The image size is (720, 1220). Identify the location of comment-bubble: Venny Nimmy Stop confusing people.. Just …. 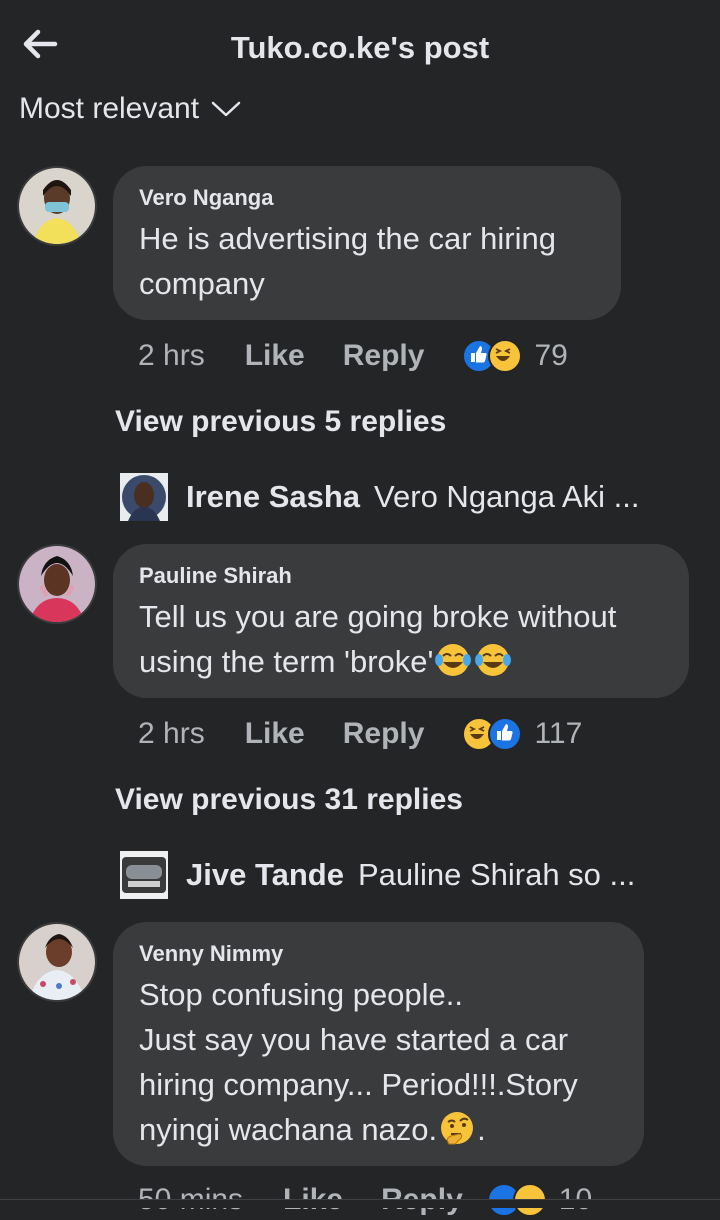
(378, 1044).